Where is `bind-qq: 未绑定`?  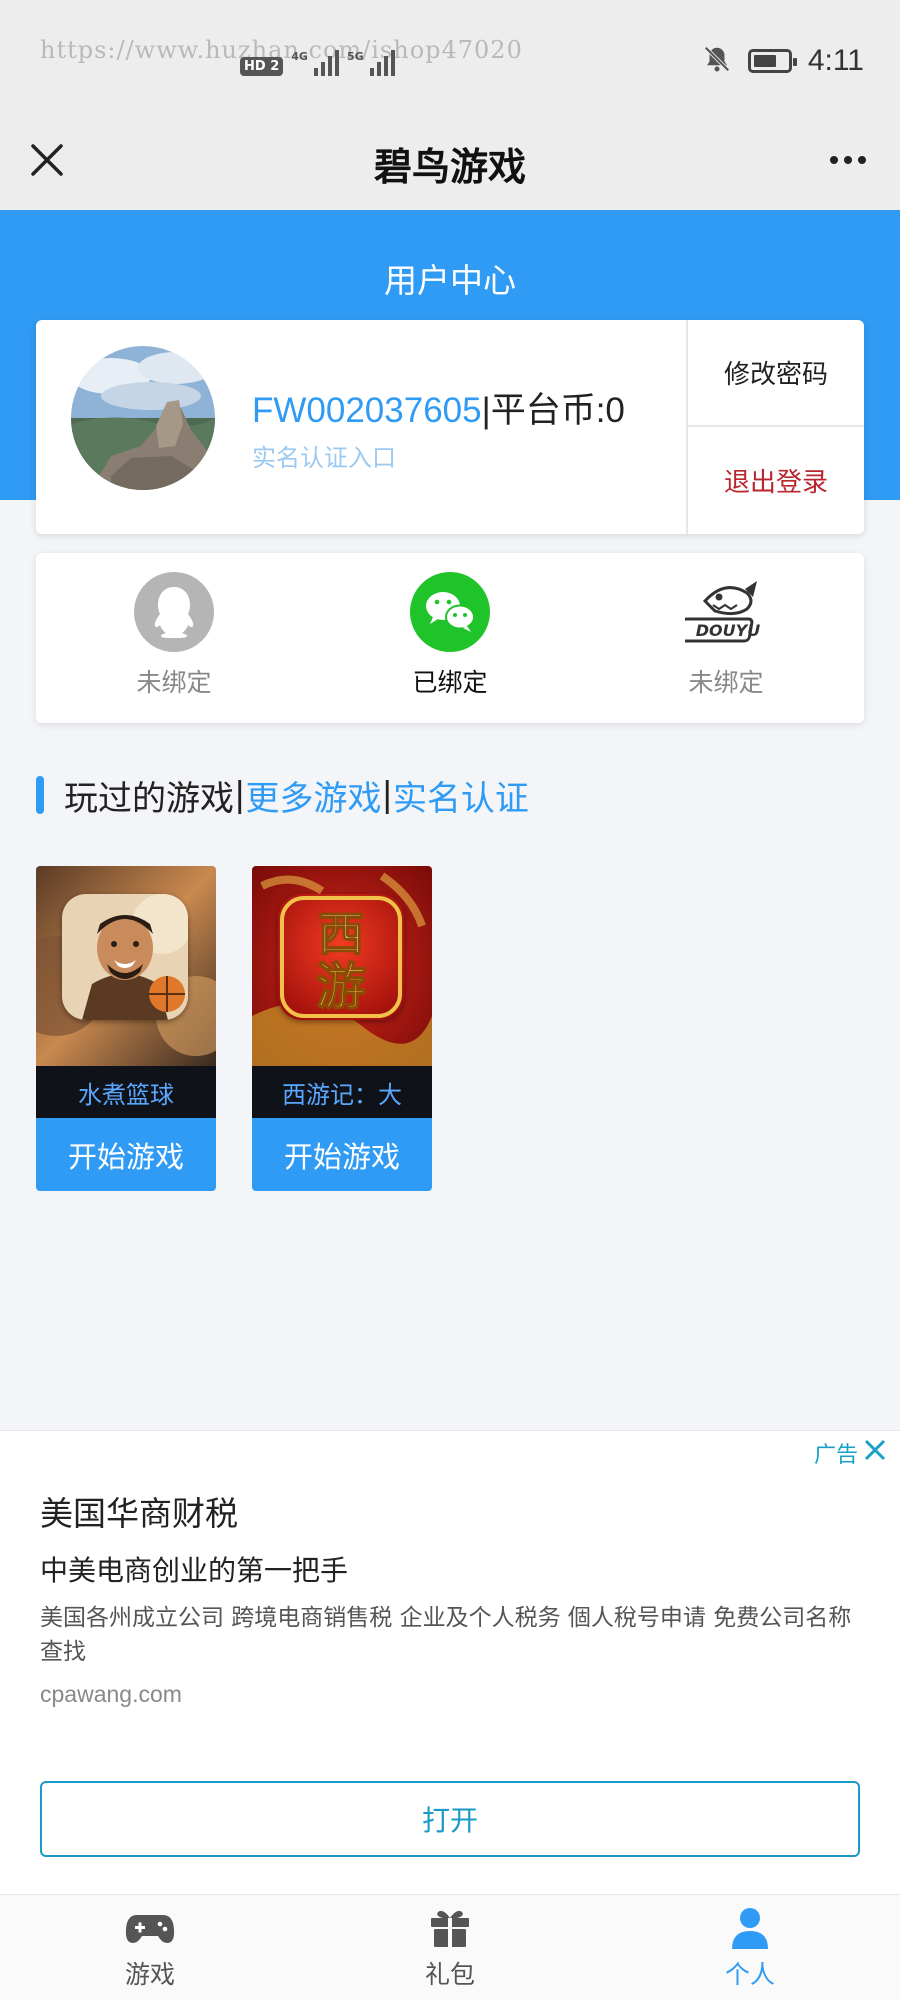
bind-qq: 未绑定 is located at coordinates (174, 638).